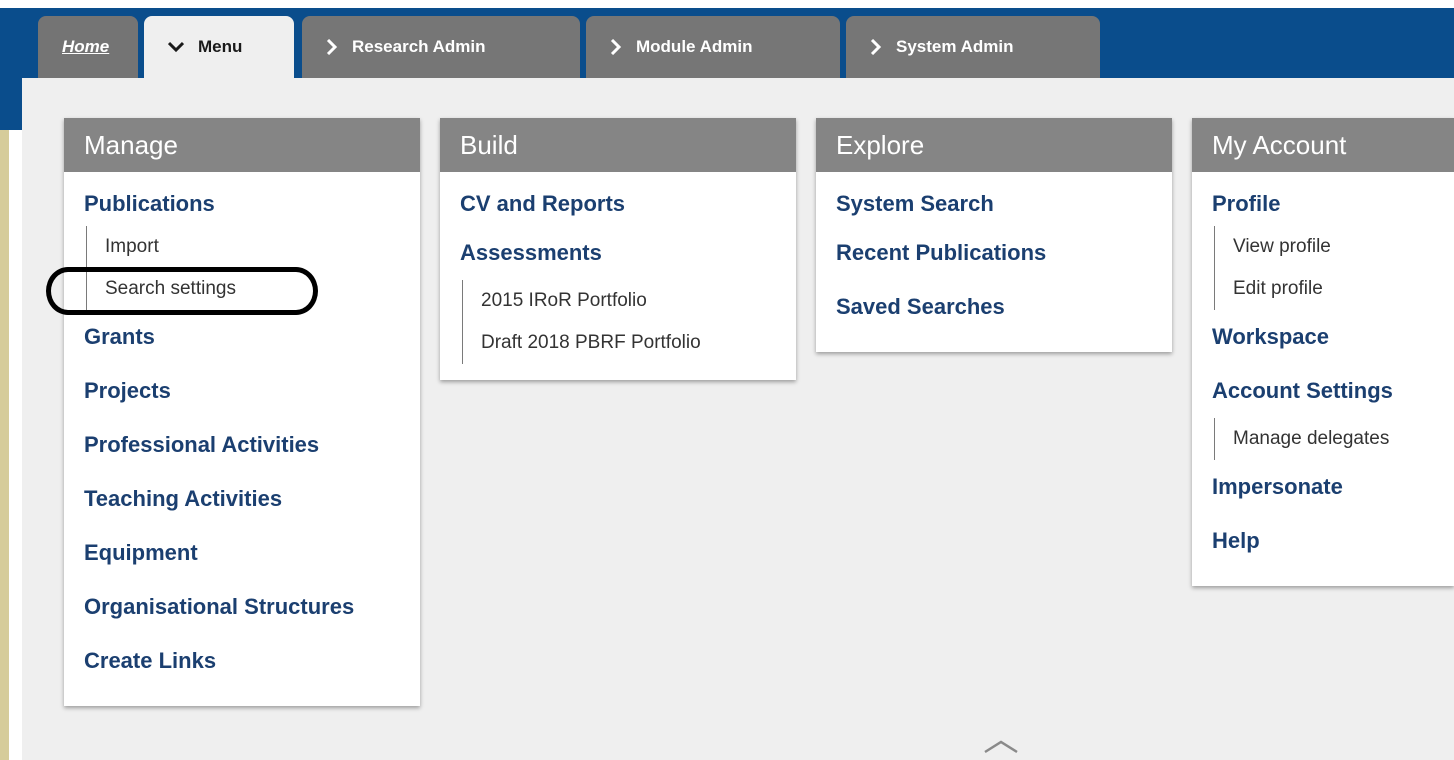  I want to click on menu-item-professional-activities: Professional Activities, so click(242, 445).